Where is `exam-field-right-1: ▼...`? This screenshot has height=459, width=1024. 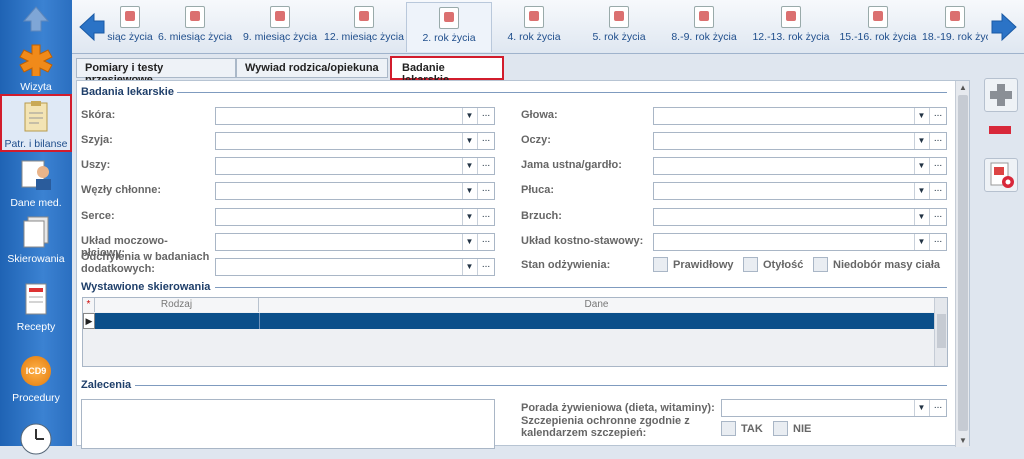 exam-field-right-1: ▼... is located at coordinates (800, 141).